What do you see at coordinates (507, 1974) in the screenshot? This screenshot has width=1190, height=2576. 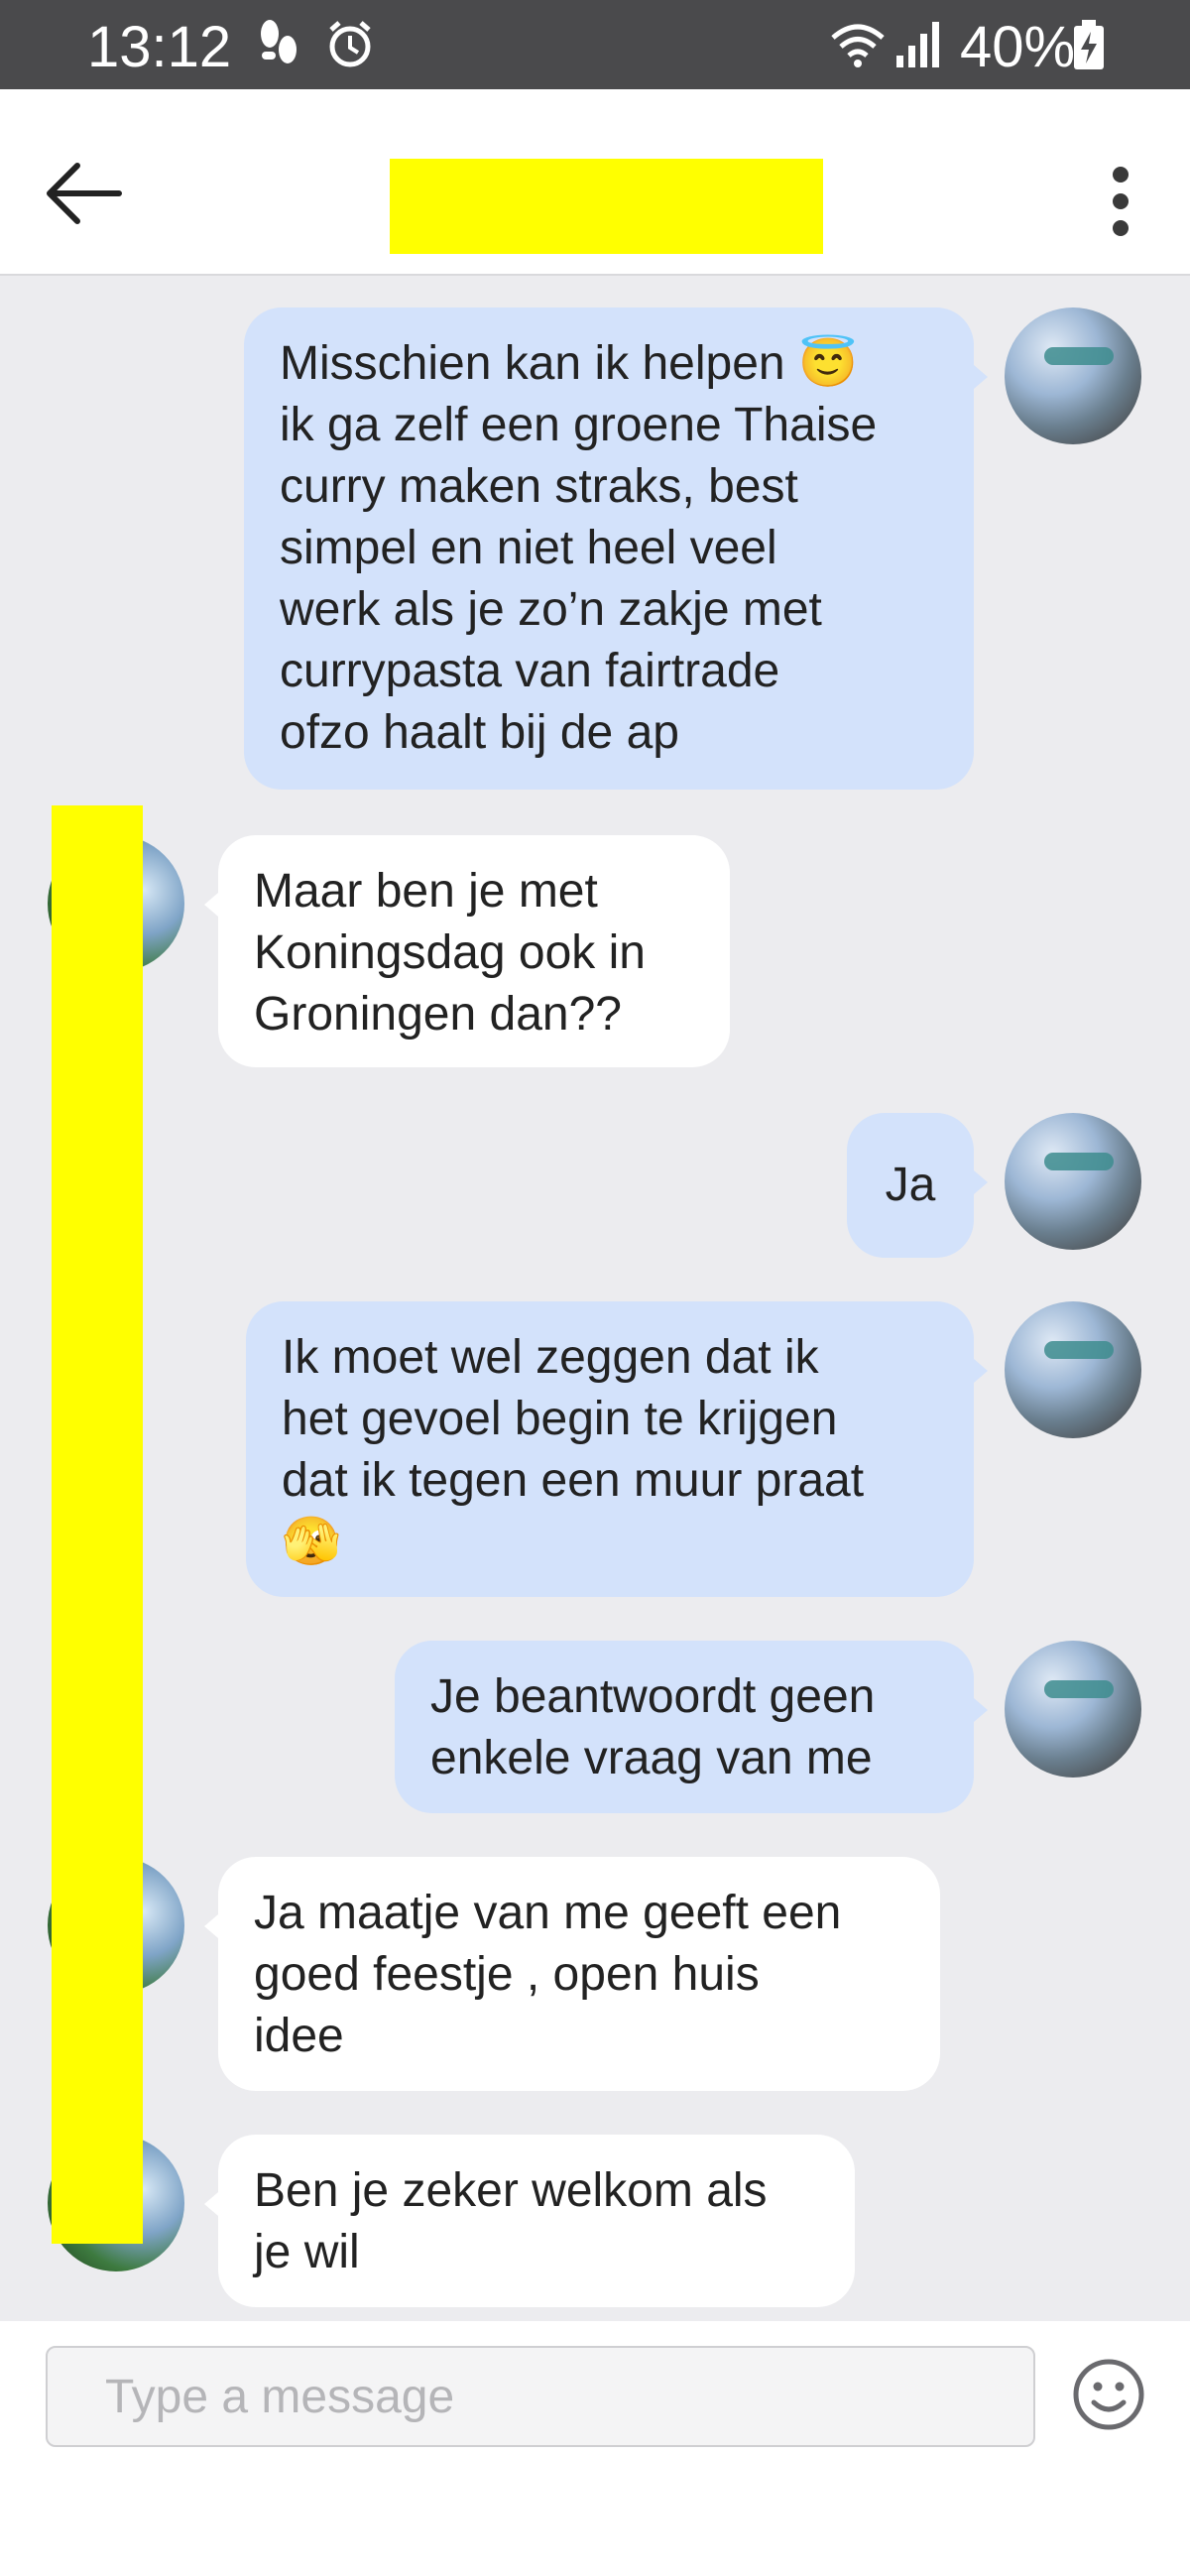 I see `message-line: goed feestje , open huis` at bounding box center [507, 1974].